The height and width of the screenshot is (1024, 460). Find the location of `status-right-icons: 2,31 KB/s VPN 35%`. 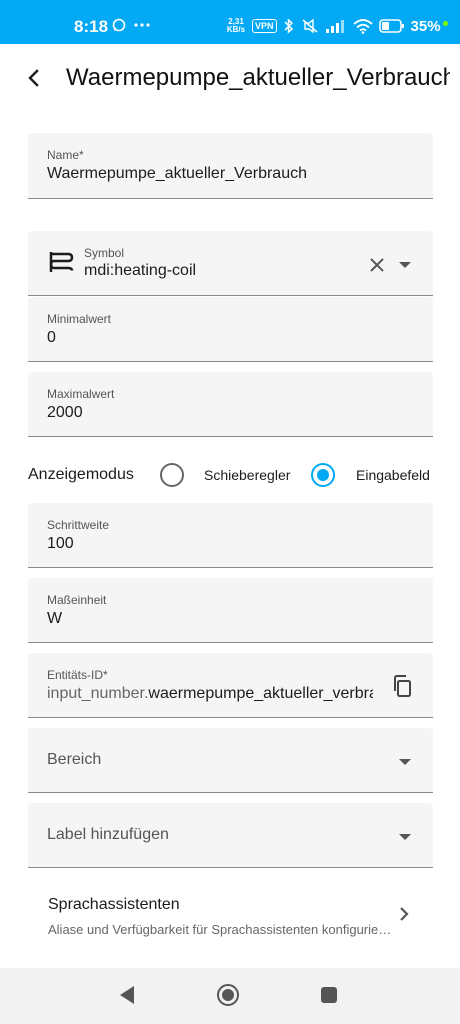

status-right-icons: 2,31 KB/s VPN 35% is located at coordinates (337, 26).